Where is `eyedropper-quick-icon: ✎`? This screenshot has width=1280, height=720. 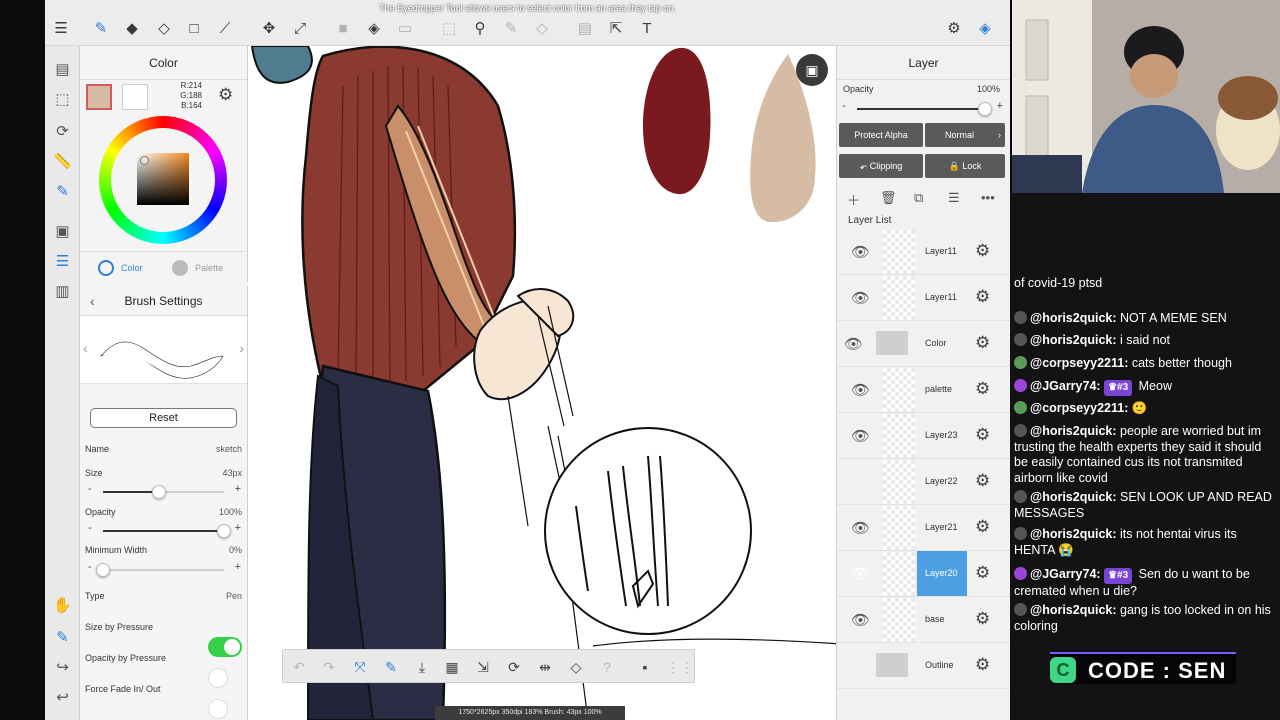
eyedropper-quick-icon: ✎ is located at coordinates (62, 636).